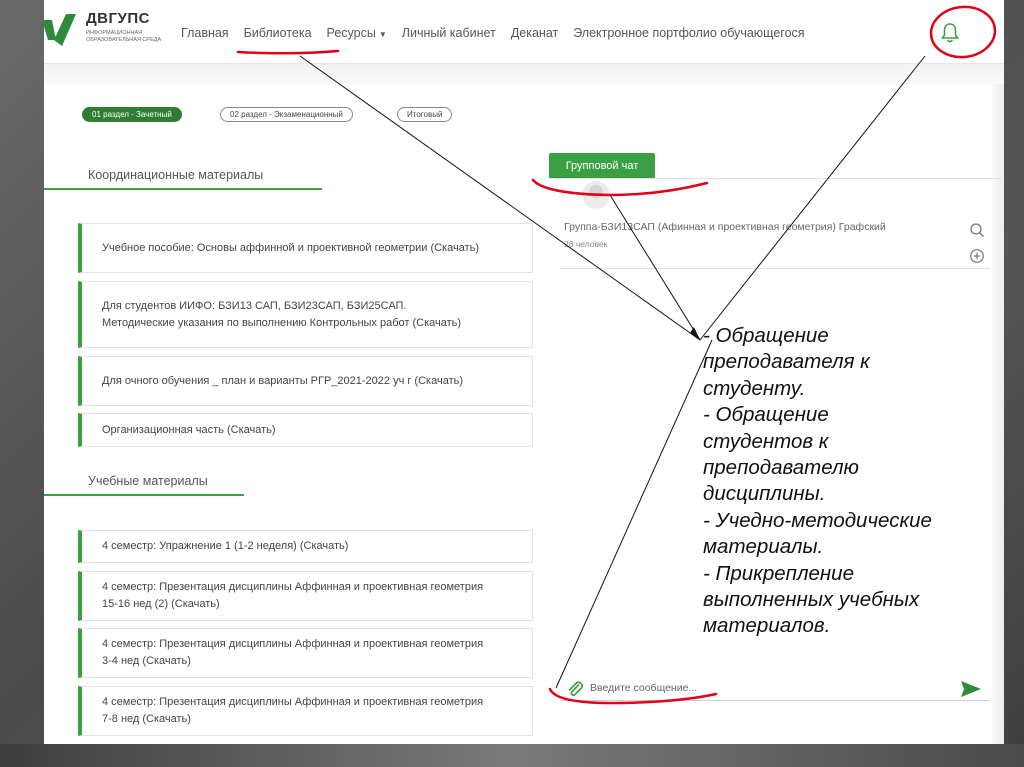 This screenshot has width=1024, height=767. Describe the element at coordinates (817, 520) in the screenshot. I see `annotation-line: - Учедно-методические` at that location.